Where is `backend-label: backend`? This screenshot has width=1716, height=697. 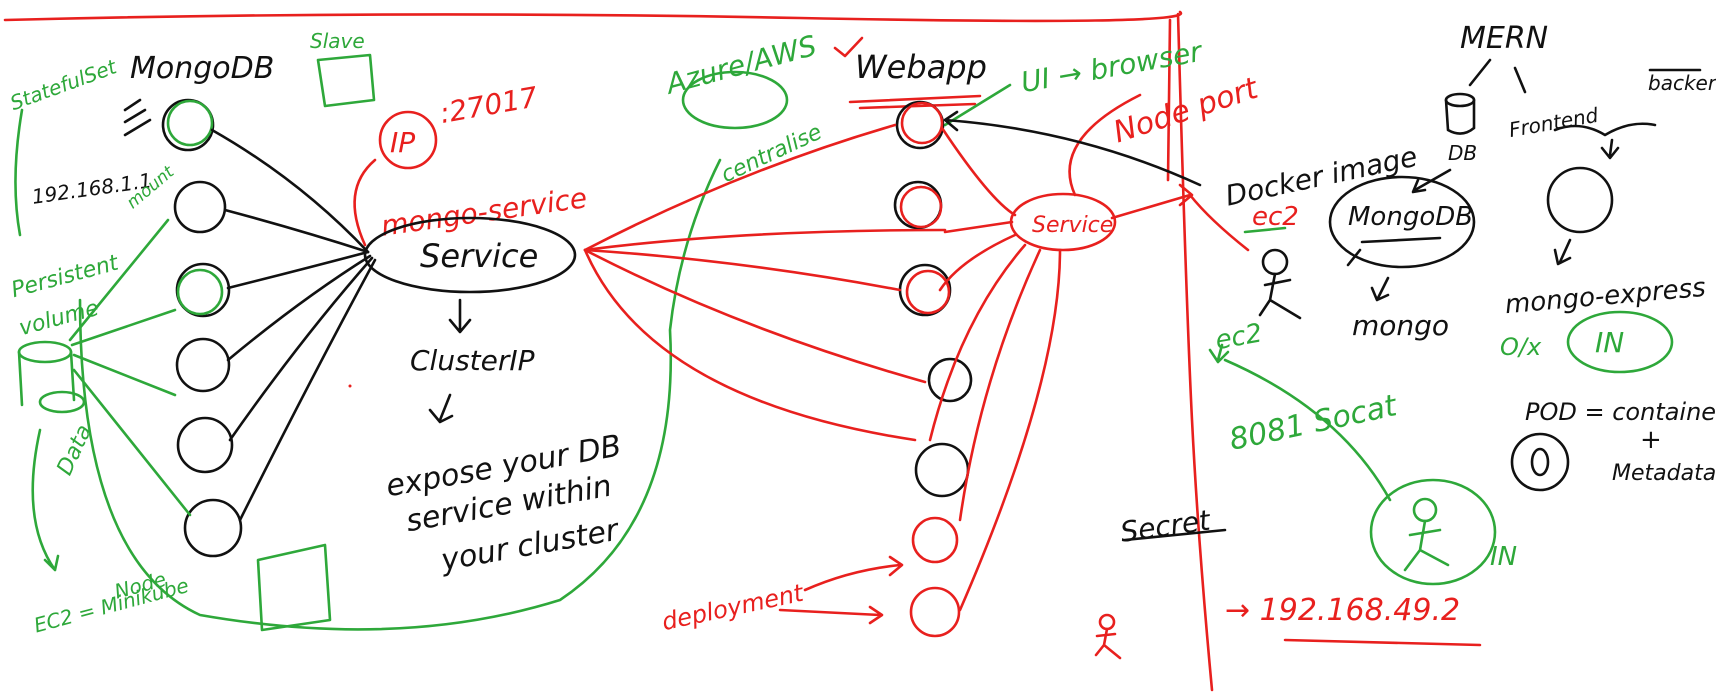 backend-label: backend is located at coordinates (1682, 83).